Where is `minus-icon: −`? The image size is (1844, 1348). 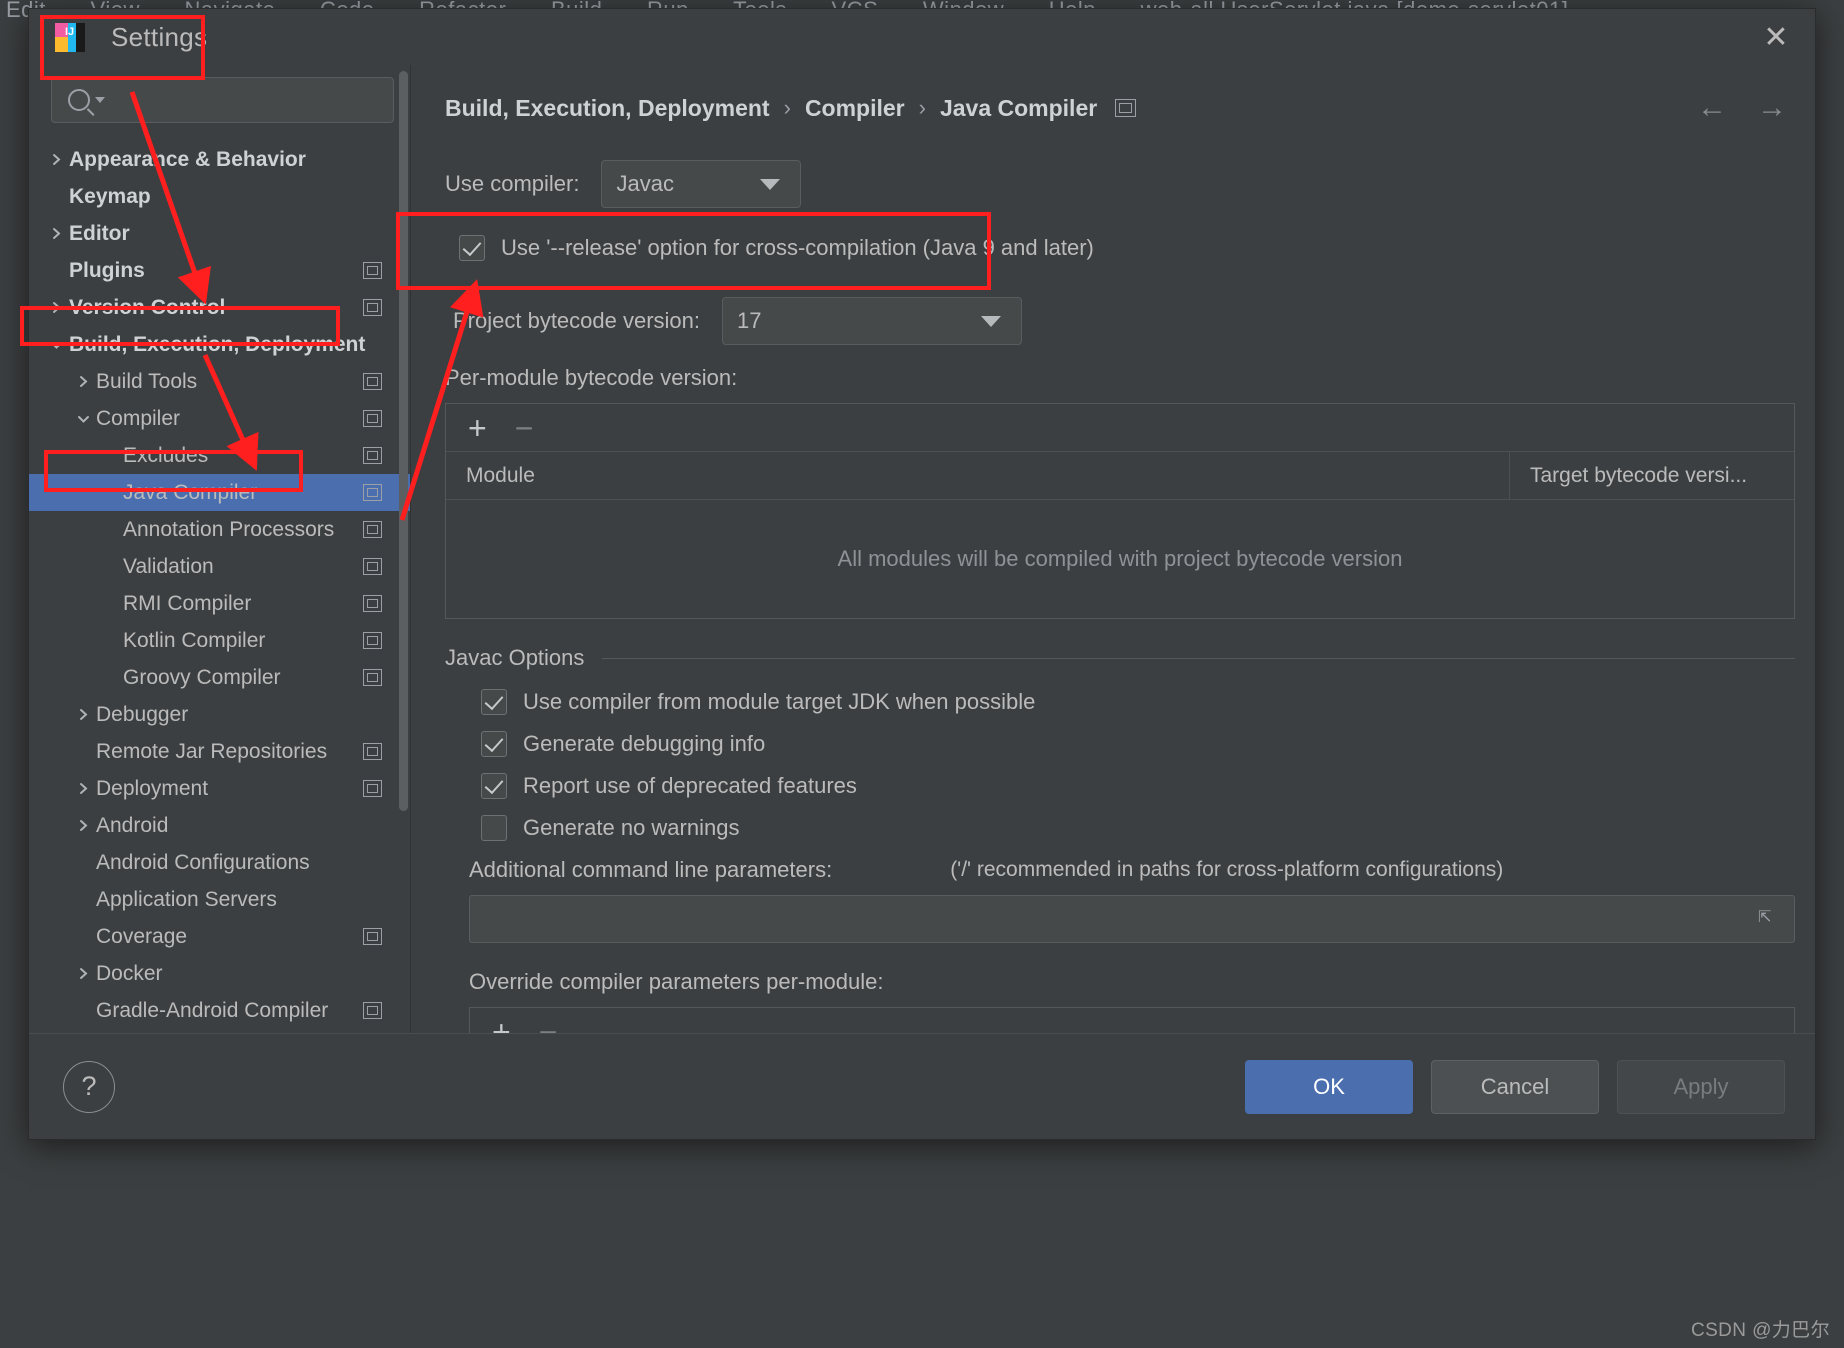 minus-icon: − is located at coordinates (524, 427).